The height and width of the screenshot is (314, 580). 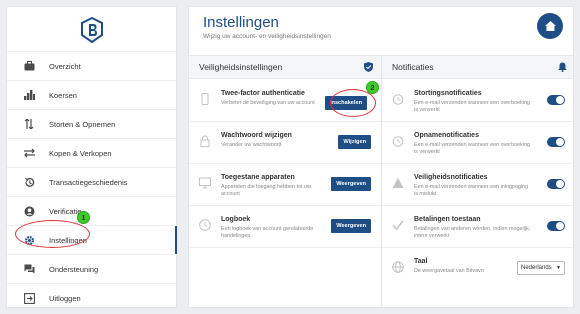 I want to click on row-title: Betalingen toestaan, so click(x=447, y=219).